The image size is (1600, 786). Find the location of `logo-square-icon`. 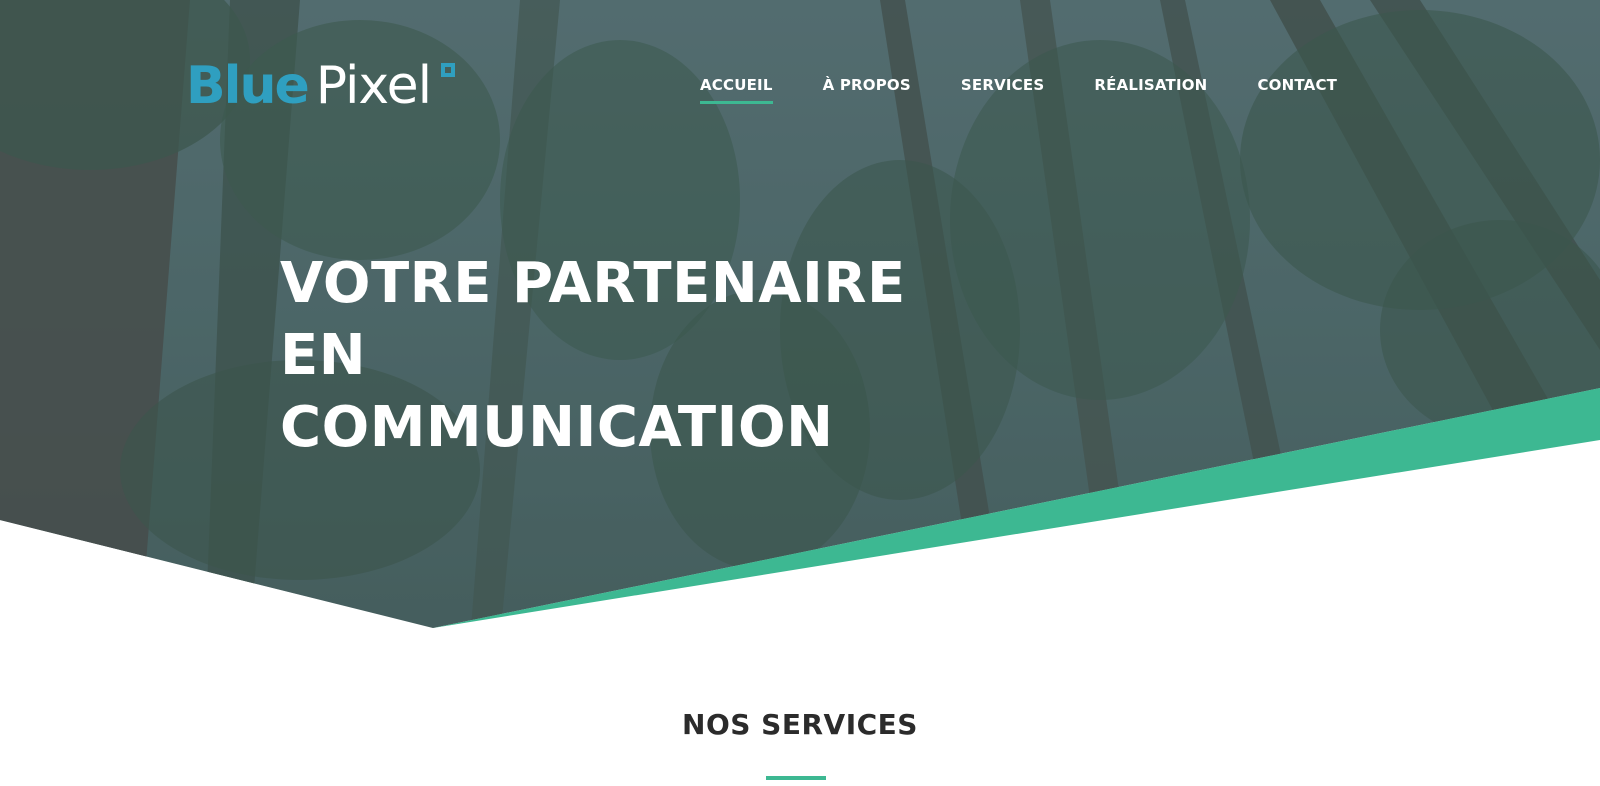

logo-square-icon is located at coordinates (448, 70).